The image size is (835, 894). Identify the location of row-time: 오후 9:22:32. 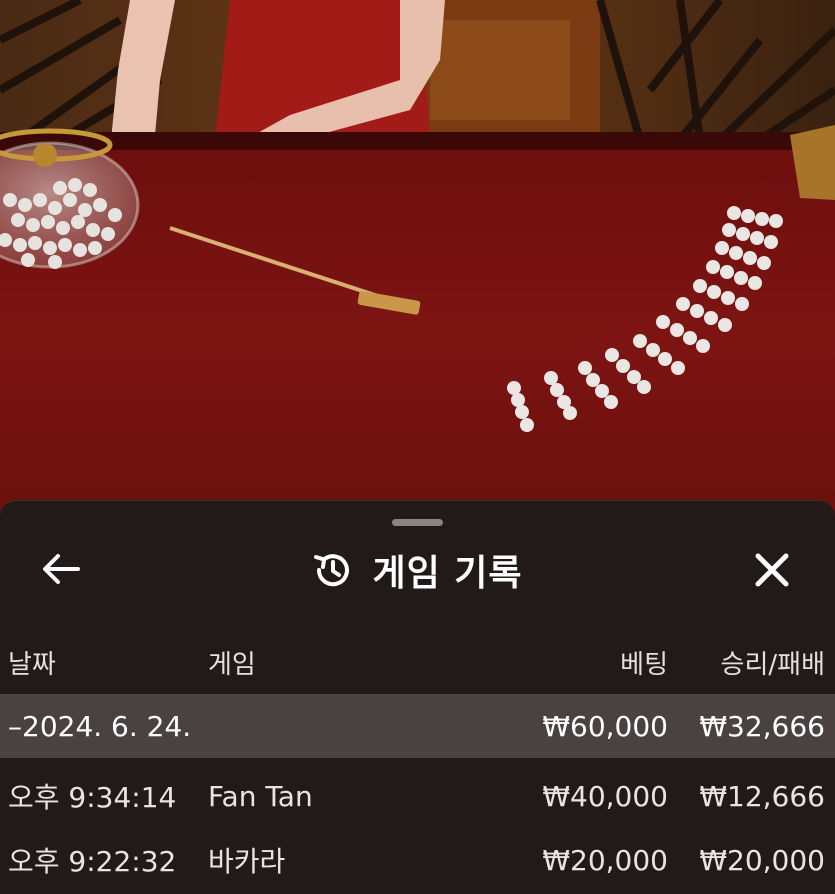
(92, 861).